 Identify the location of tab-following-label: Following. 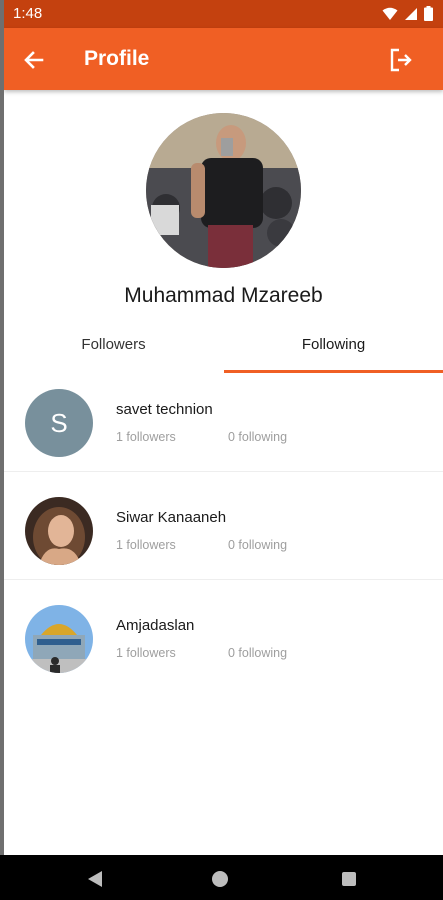
(333, 344).